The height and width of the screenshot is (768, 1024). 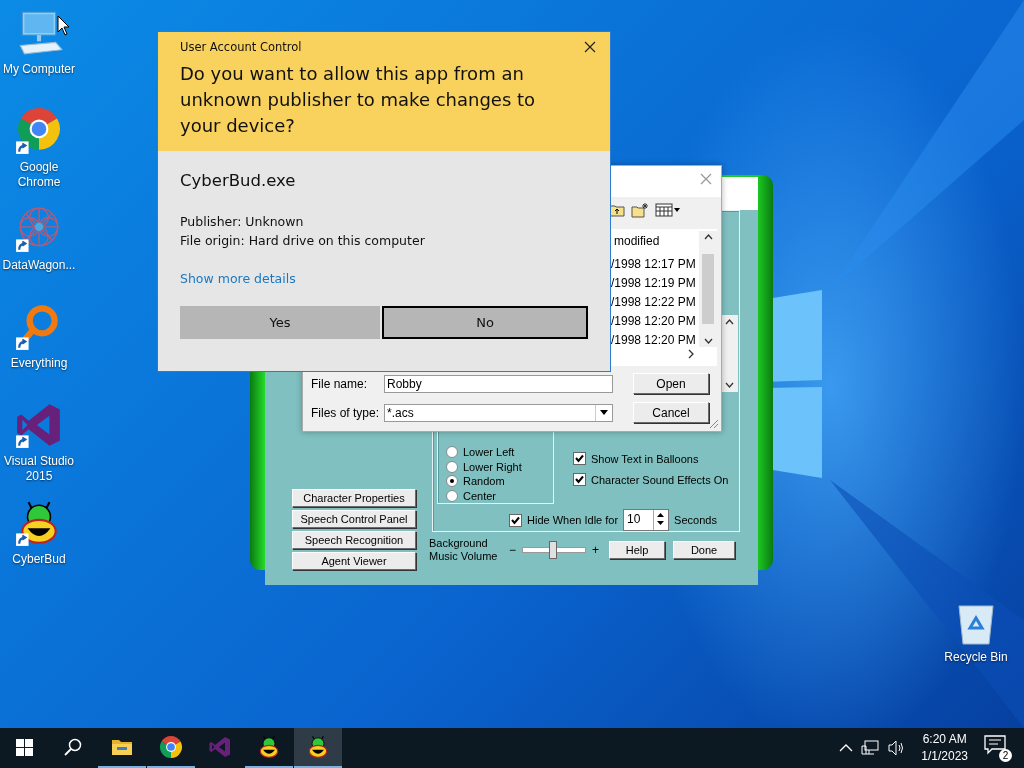 What do you see at coordinates (318, 748) in the screenshot?
I see `taskbar-button` at bounding box center [318, 748].